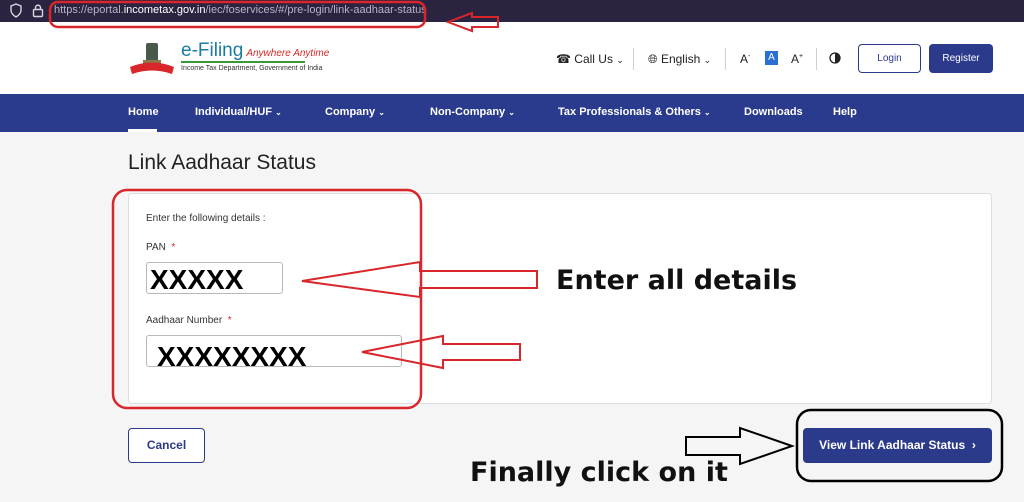 The image size is (1024, 502). Describe the element at coordinates (243, 62) in the screenshot. I see `logo-divider` at that location.